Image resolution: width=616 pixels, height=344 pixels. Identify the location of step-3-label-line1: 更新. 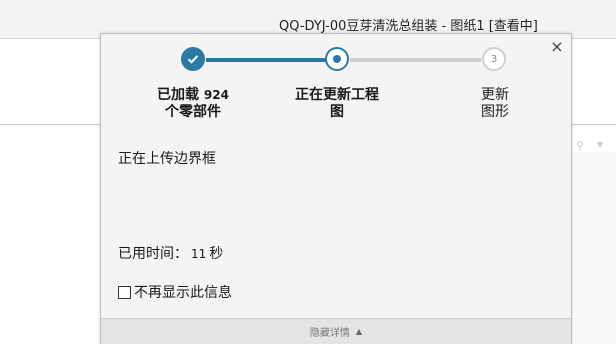
(495, 95).